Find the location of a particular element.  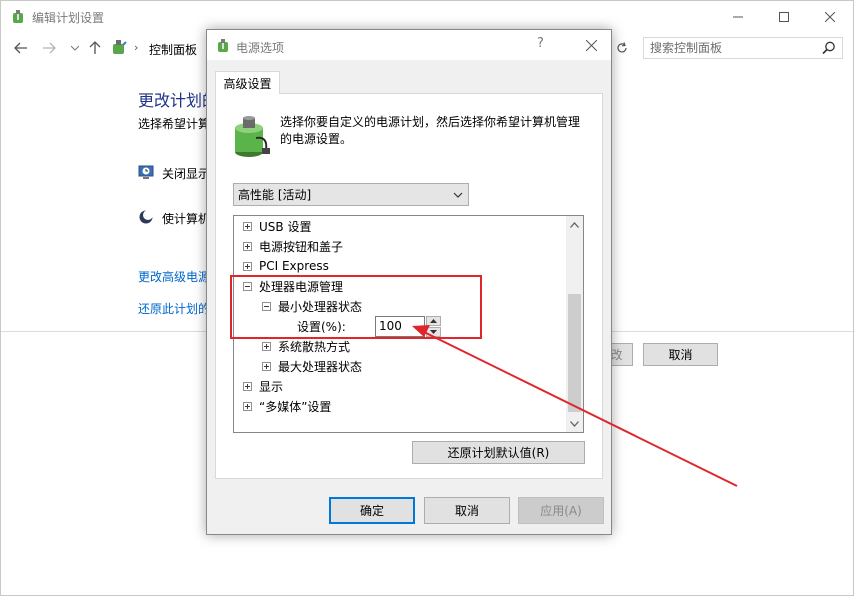

tab-advanced-settings: 高级设置 is located at coordinates (247, 82).